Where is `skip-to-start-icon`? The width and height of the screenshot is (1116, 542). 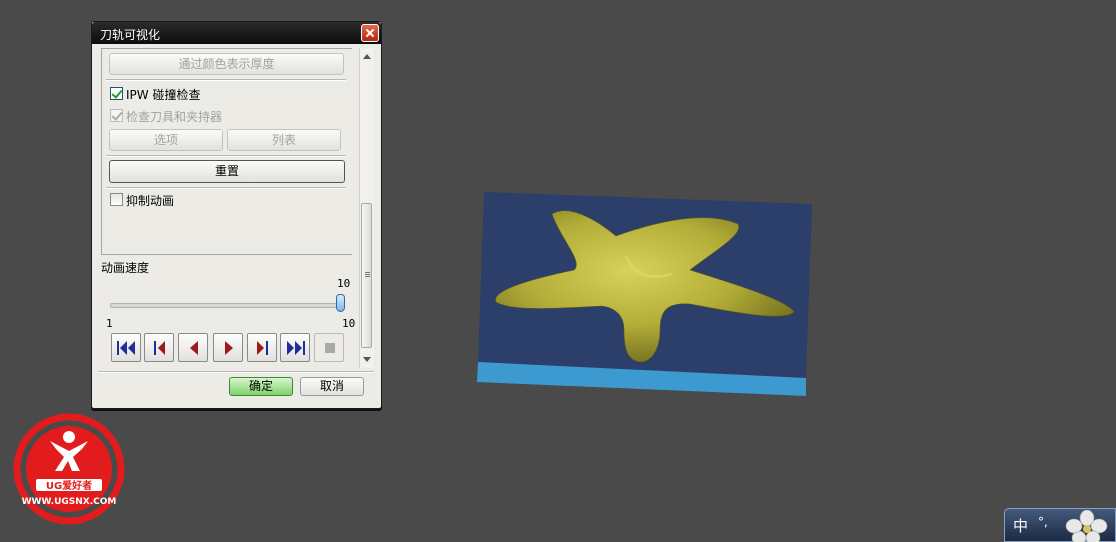
skip-to-start-icon is located at coordinates (126, 348).